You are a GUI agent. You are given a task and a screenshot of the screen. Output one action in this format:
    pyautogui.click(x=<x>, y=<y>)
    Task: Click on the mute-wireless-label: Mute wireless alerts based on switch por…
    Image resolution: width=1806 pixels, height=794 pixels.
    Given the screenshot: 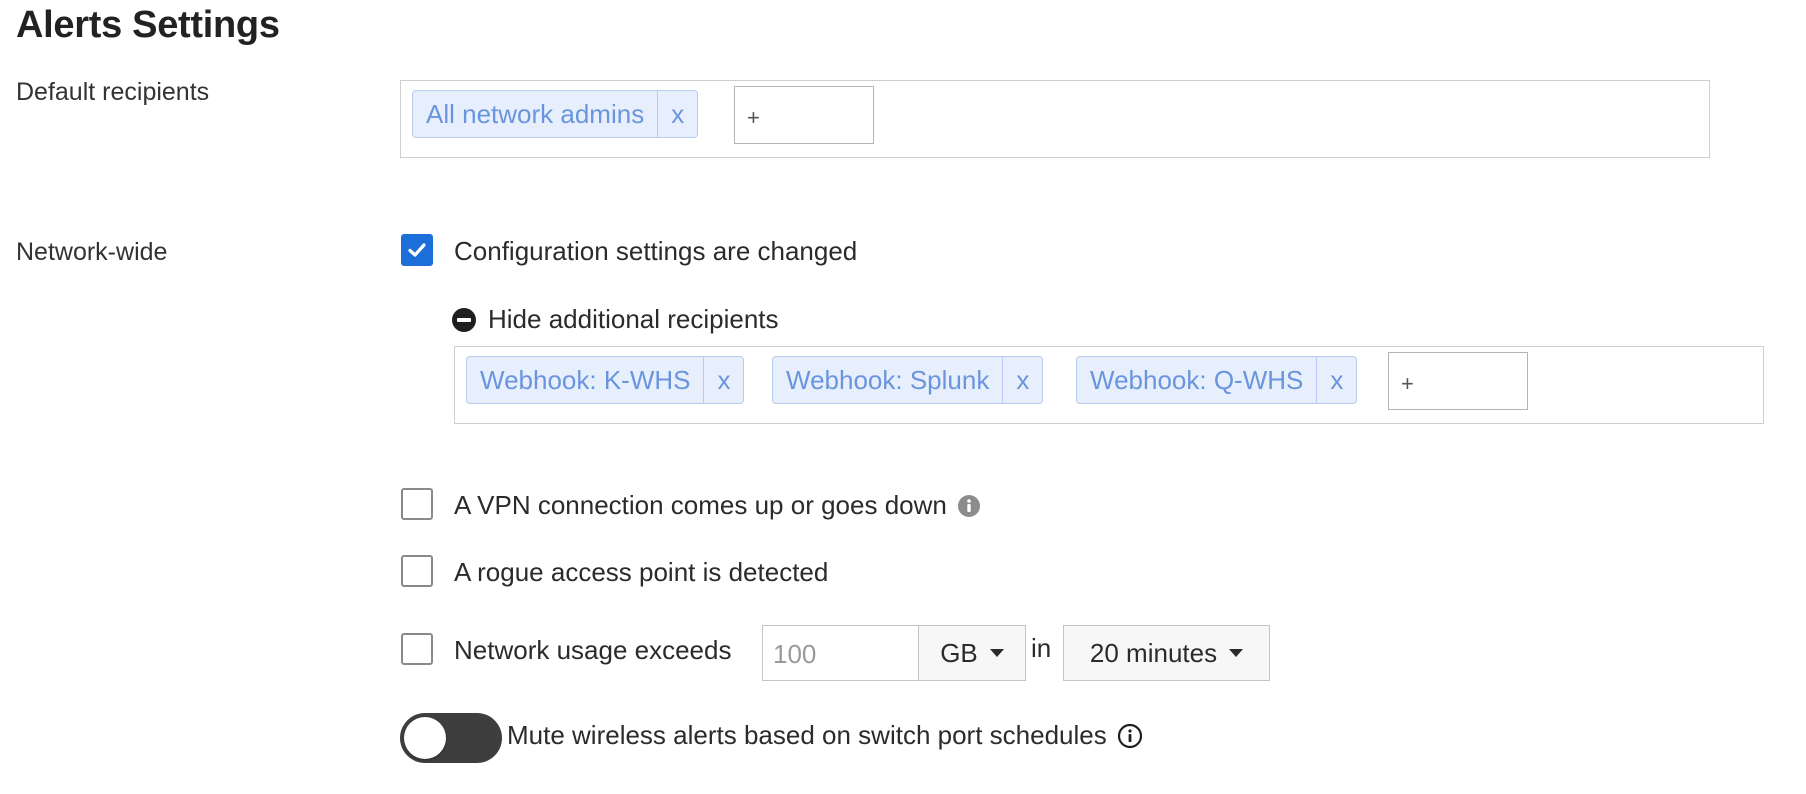 What is the action you would take?
    pyautogui.click(x=807, y=735)
    